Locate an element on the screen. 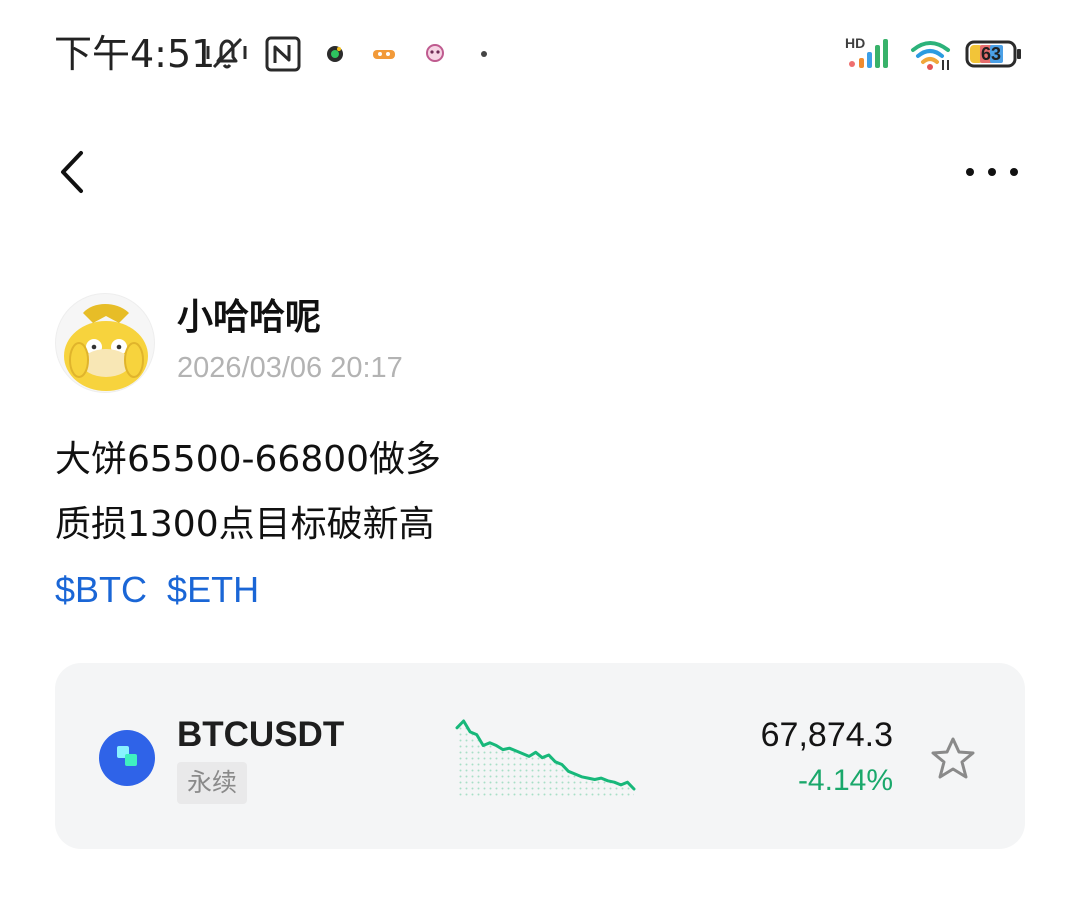  post-tags: $BTC $ETH is located at coordinates (162, 590).